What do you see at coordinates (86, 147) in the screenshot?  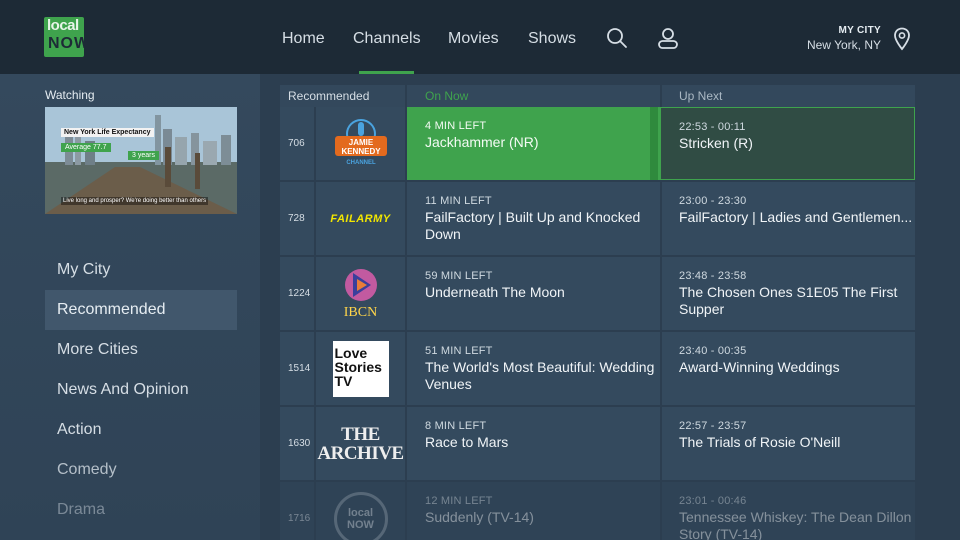 I see `preview-average: Average 77.7` at bounding box center [86, 147].